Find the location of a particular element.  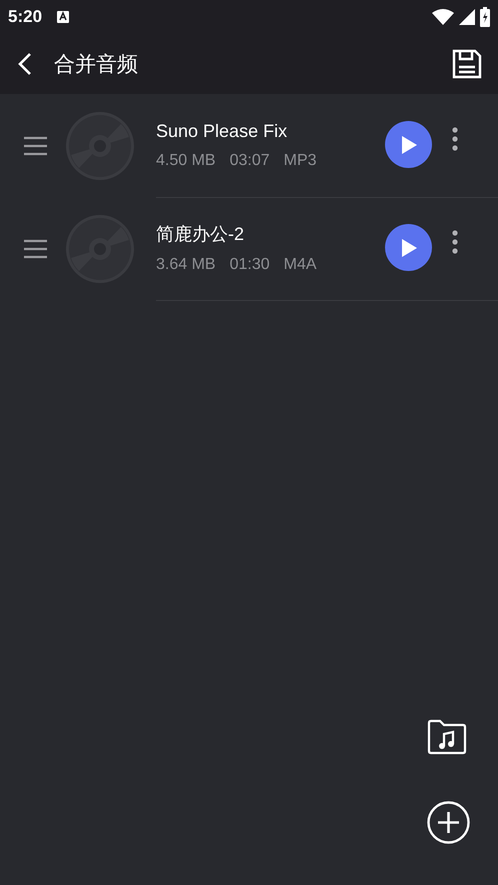

track-title: 简鹿办公-2 is located at coordinates (200, 234).